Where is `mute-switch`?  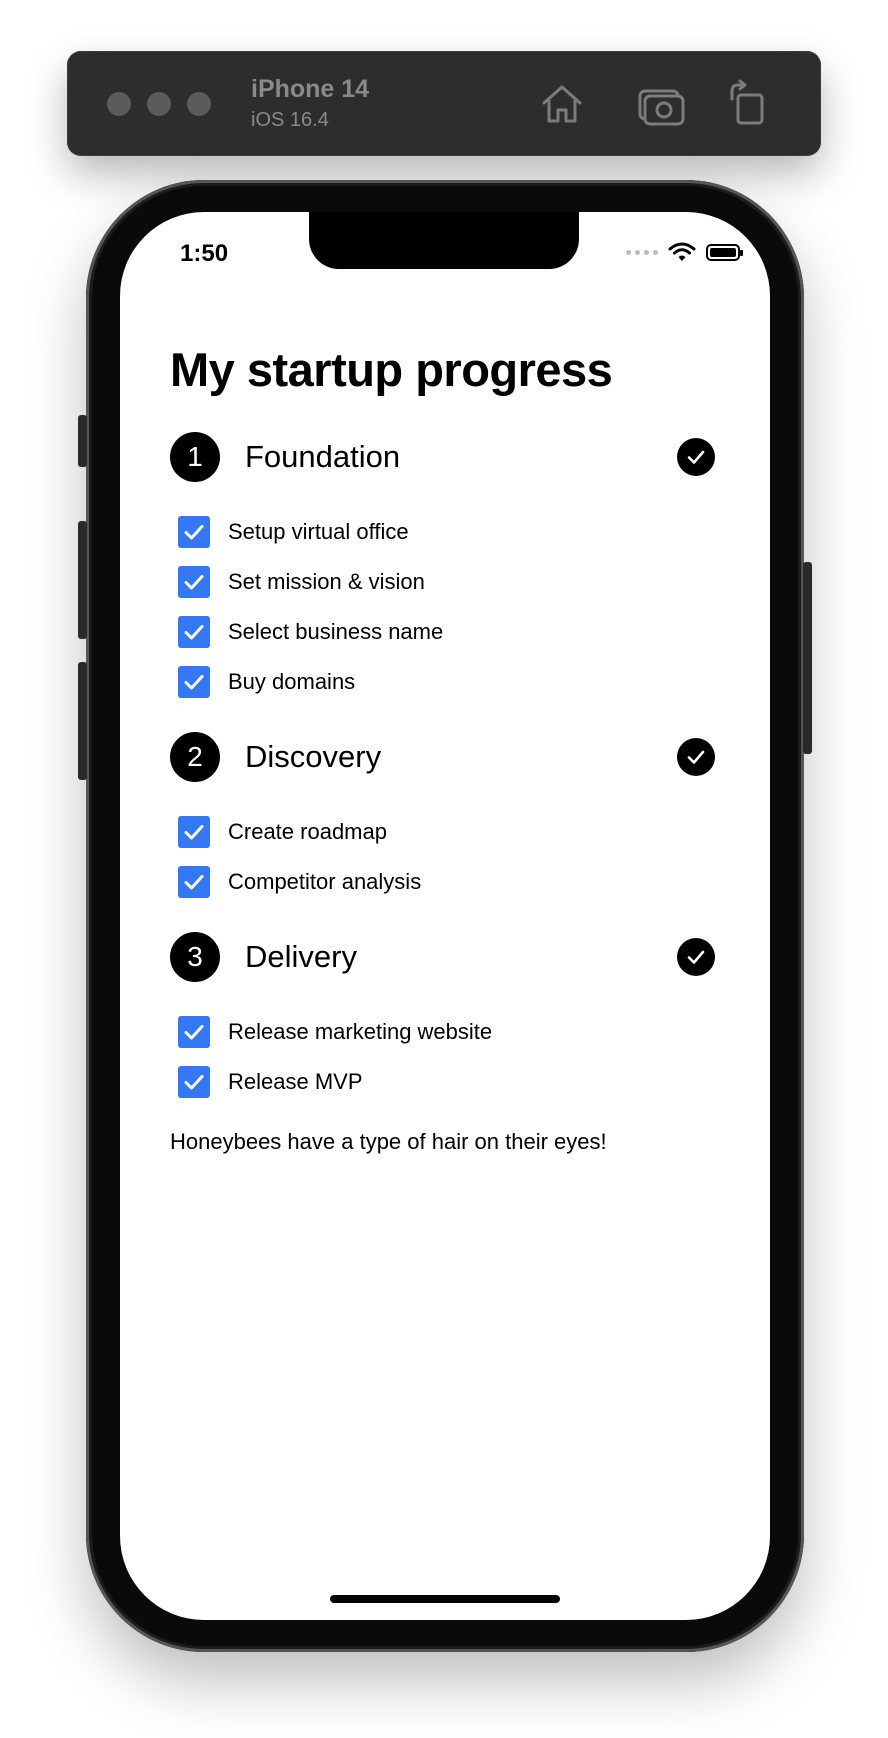 mute-switch is located at coordinates (82, 441).